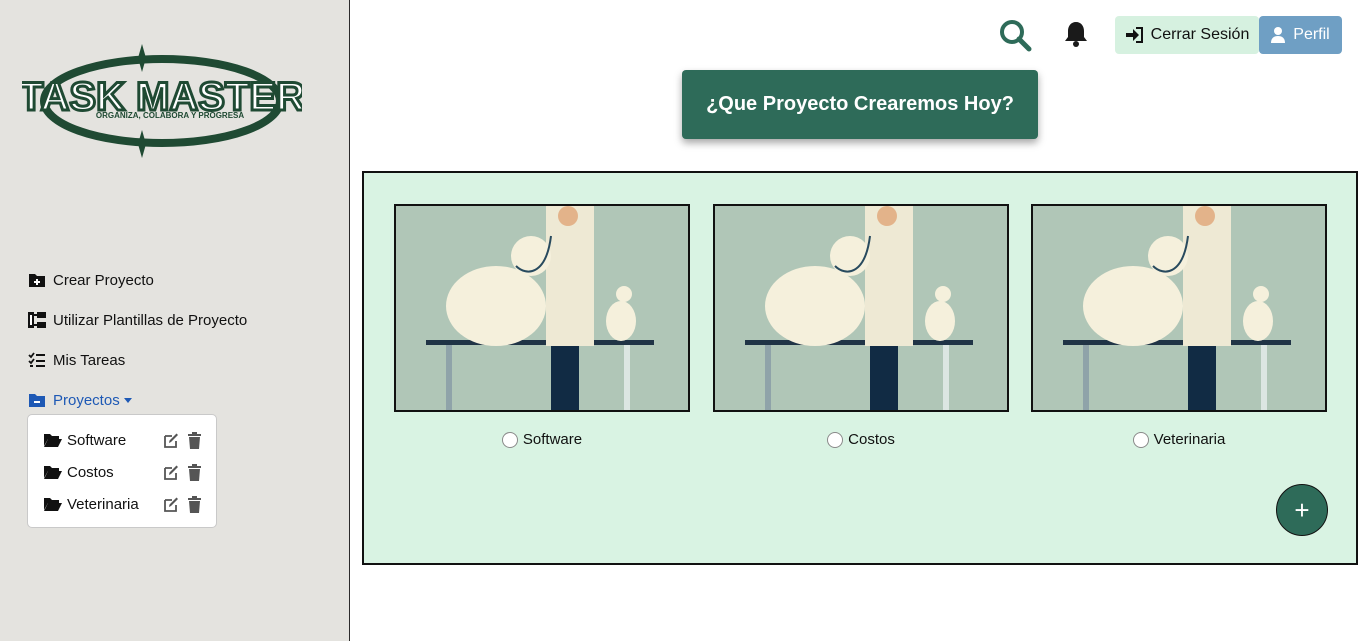 This screenshot has height=641, width=1370. Describe the element at coordinates (89, 360) in the screenshot. I see `nav-label: Mis Tareas` at that location.